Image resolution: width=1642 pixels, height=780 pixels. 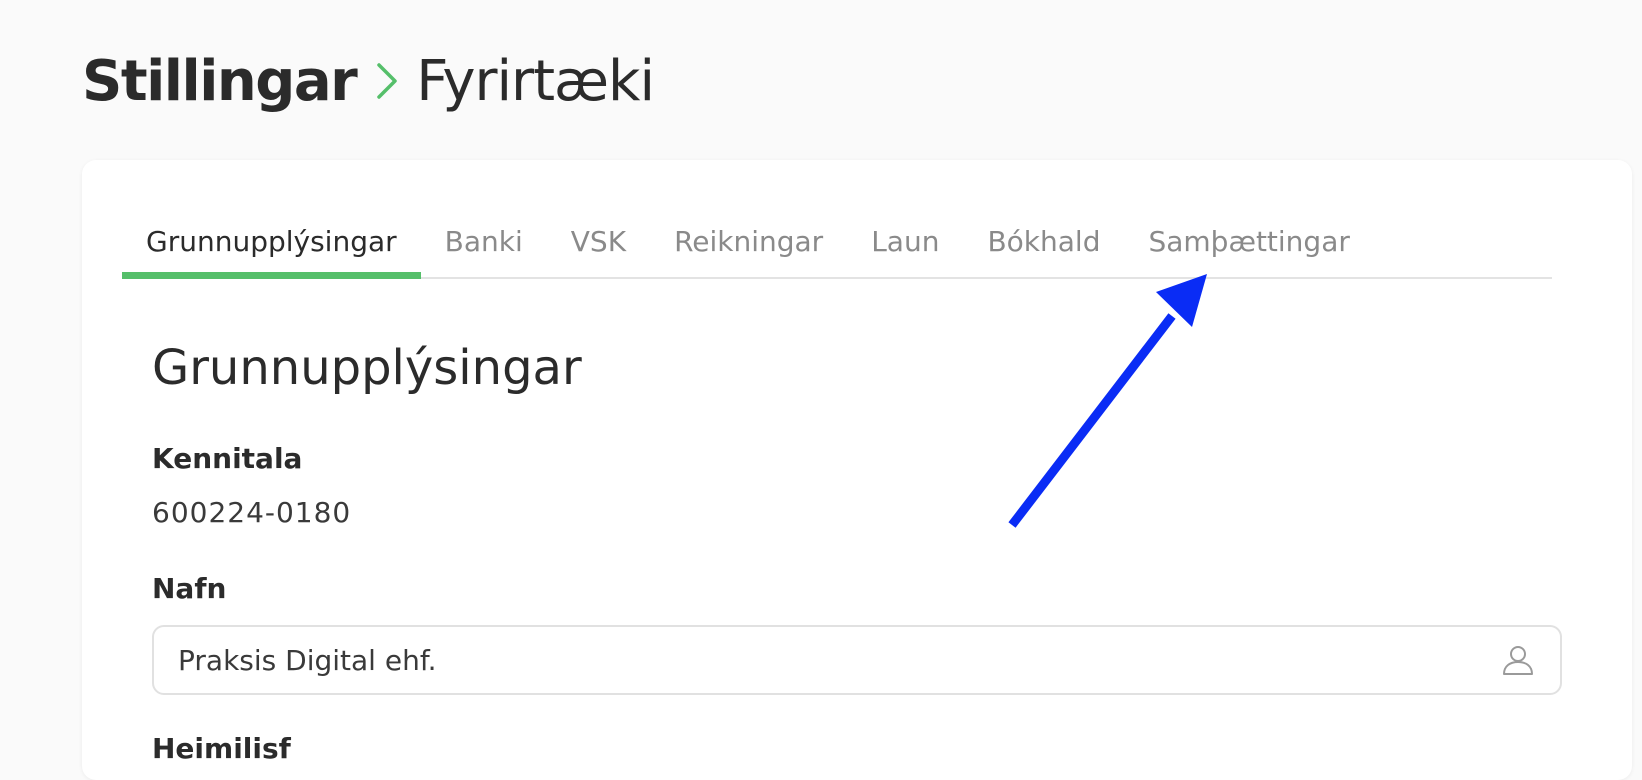 I want to click on breadcrumb: Stillingar Fyrirtæki, so click(x=368, y=81).